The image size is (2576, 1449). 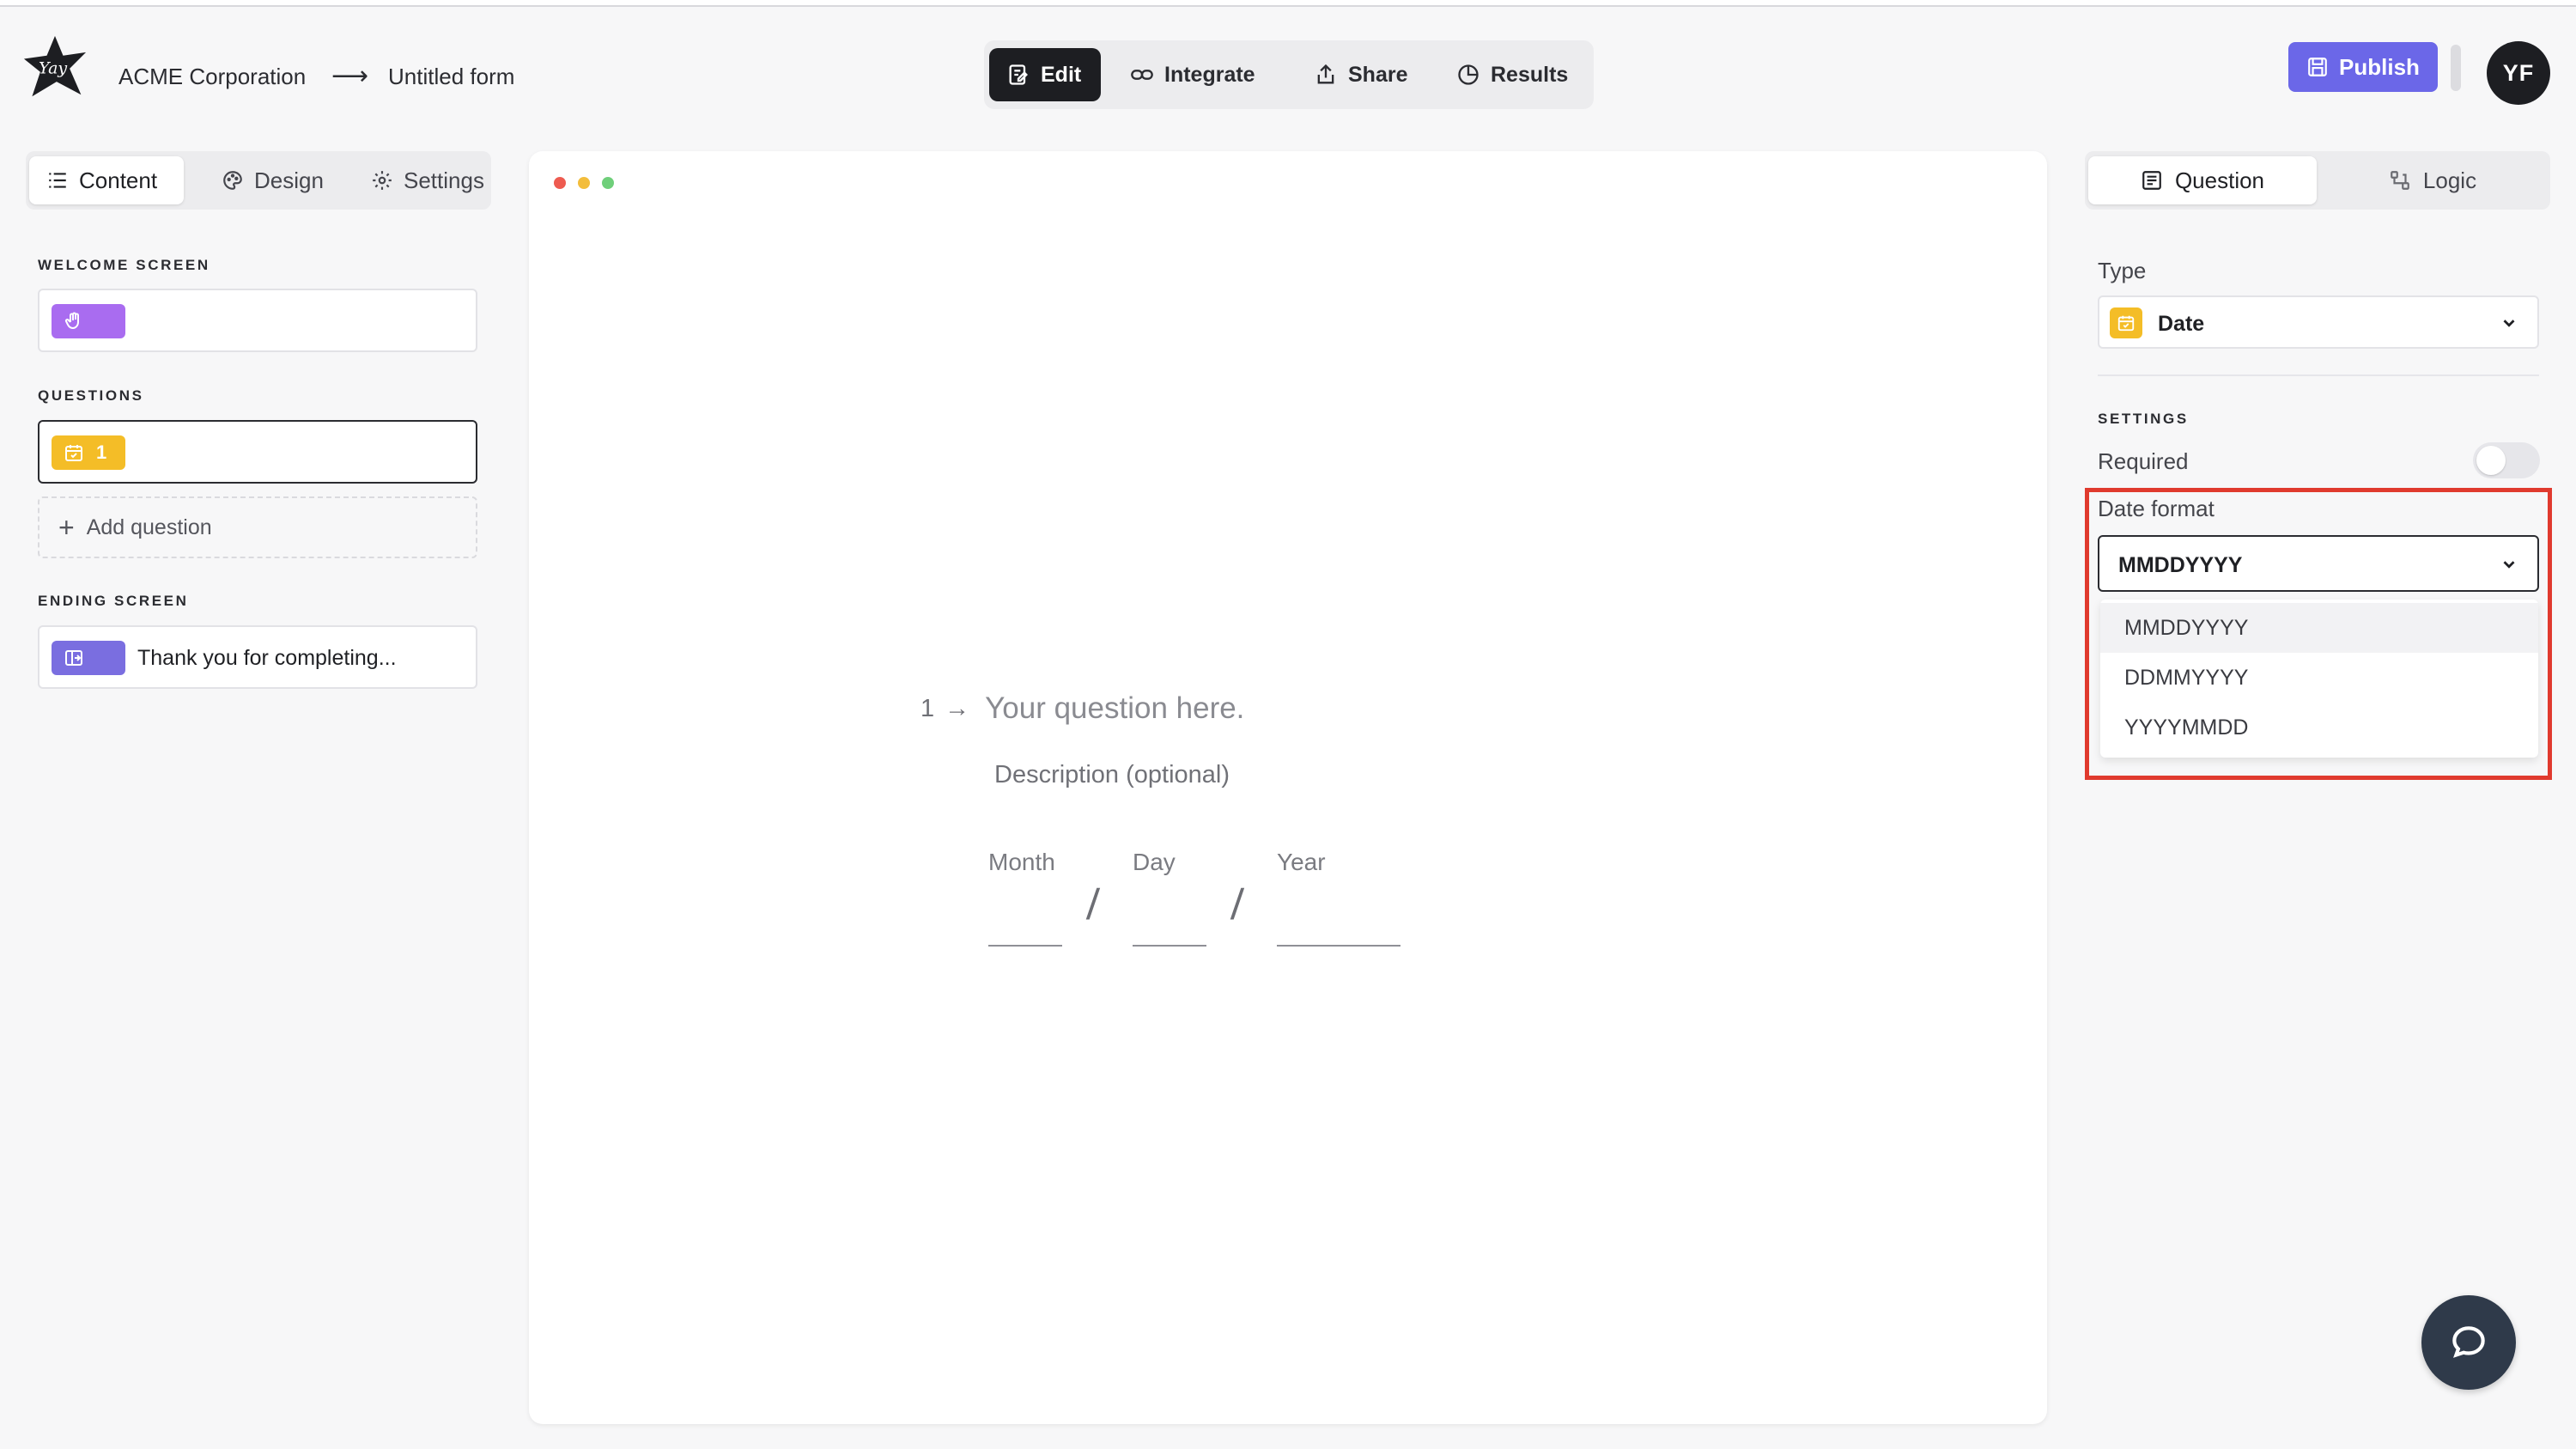 I want to click on top-border, so click(x=1288, y=3).